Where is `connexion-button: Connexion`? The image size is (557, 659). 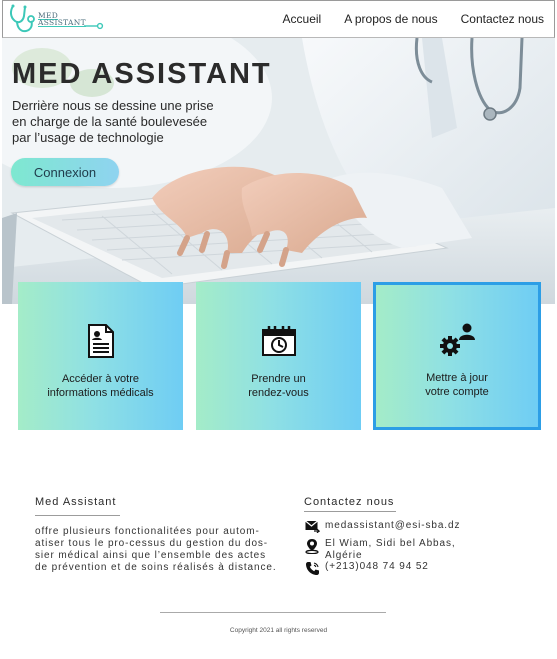
connexion-button: Connexion is located at coordinates (65, 172).